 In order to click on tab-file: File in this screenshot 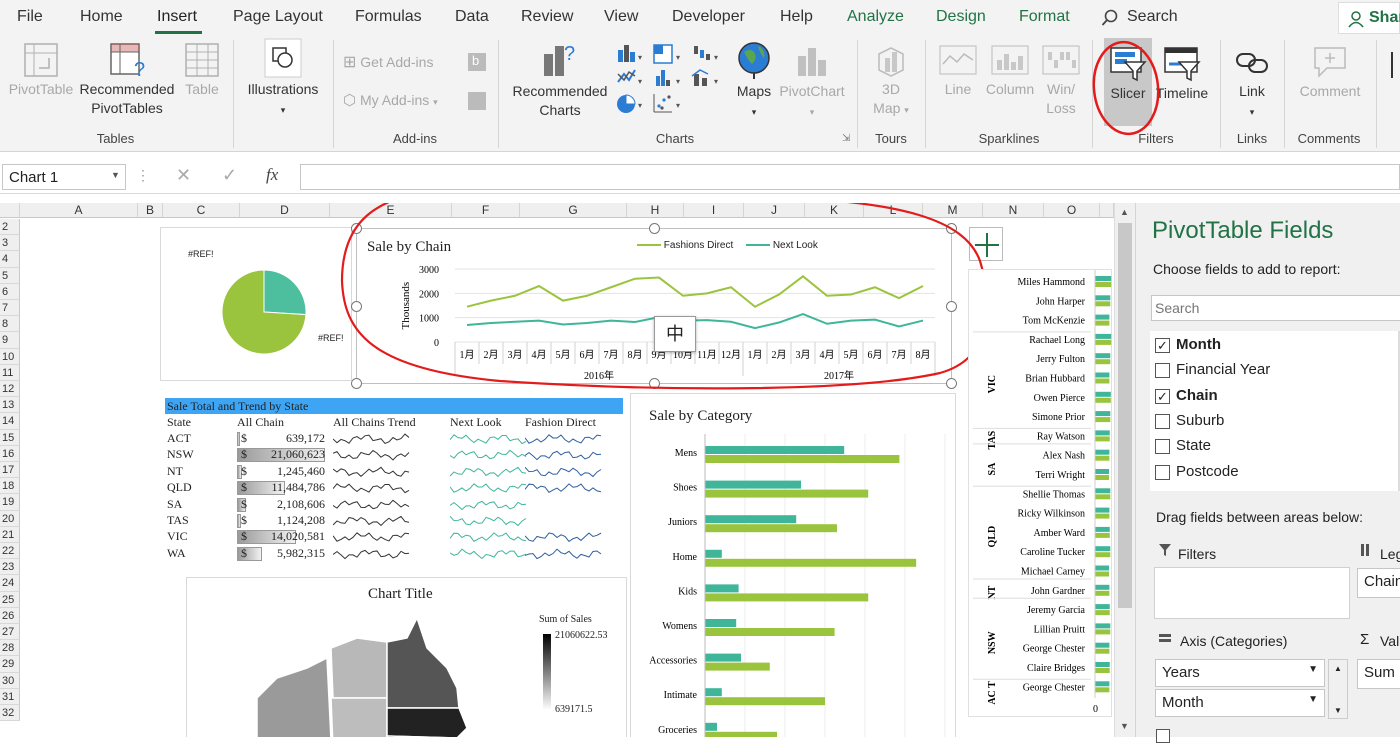, I will do `click(30, 17)`.